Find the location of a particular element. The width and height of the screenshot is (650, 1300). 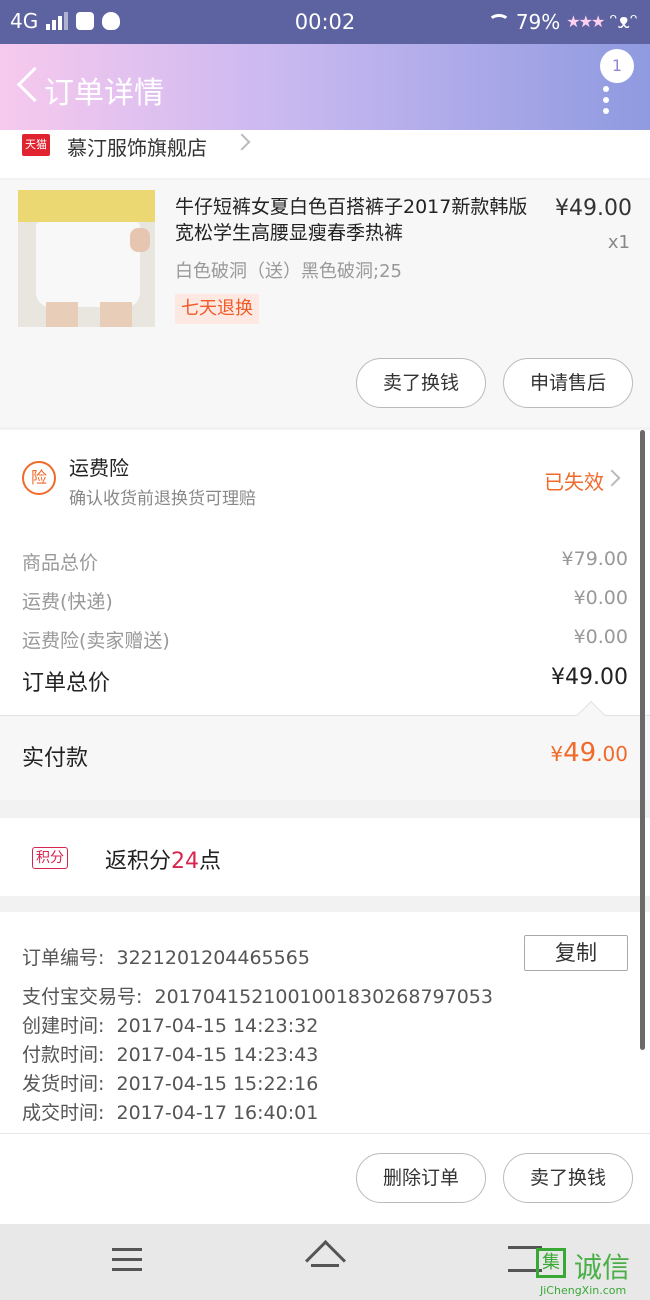

insurance-status: 已失效 is located at coordinates (574, 482).